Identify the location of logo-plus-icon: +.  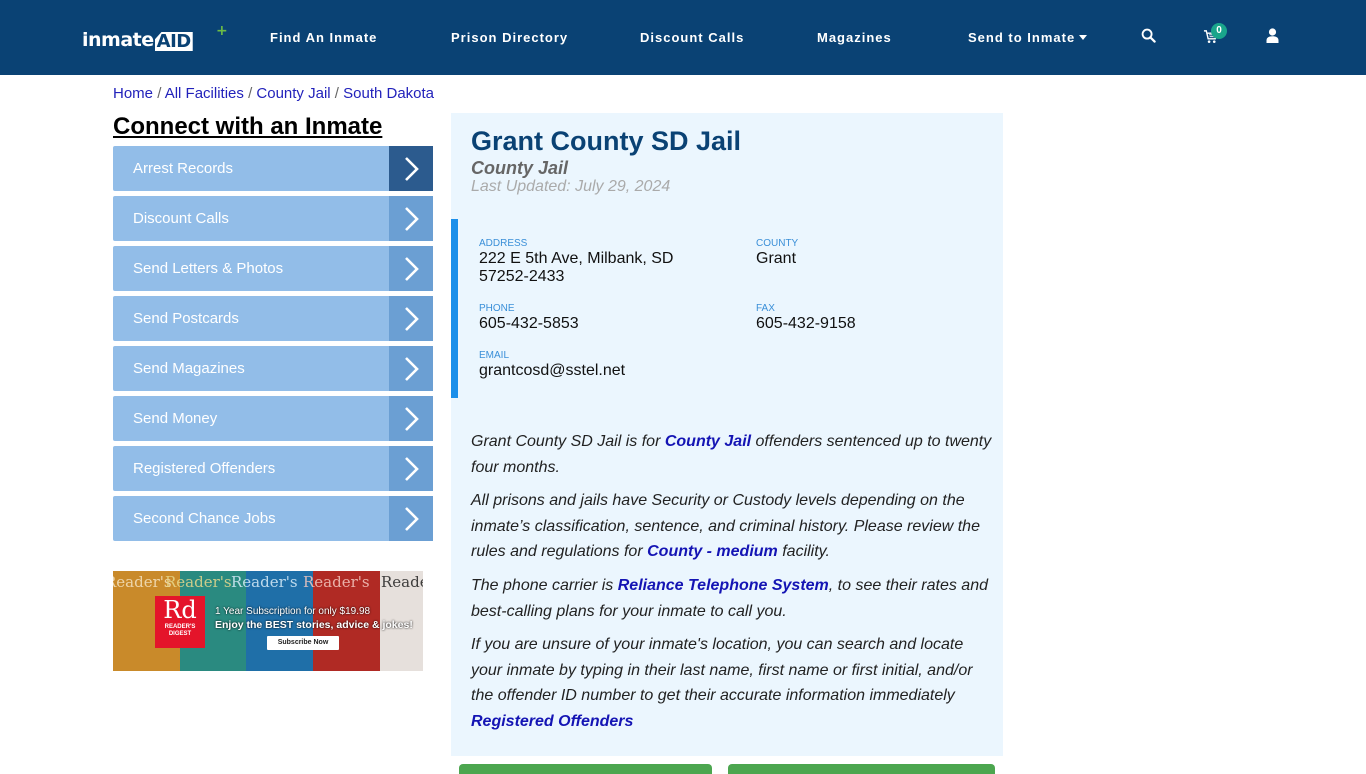
(222, 31).